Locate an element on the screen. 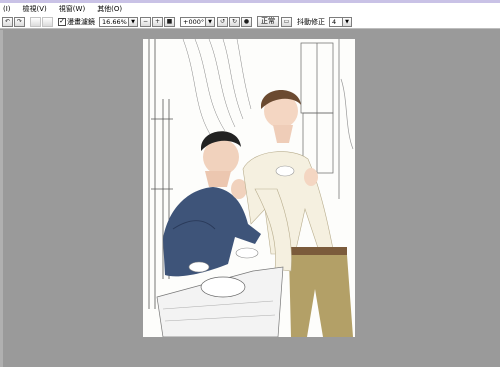 Image resolution: width=500 pixels, height=367 pixels. rotation-field: +000° is located at coordinates (193, 21).